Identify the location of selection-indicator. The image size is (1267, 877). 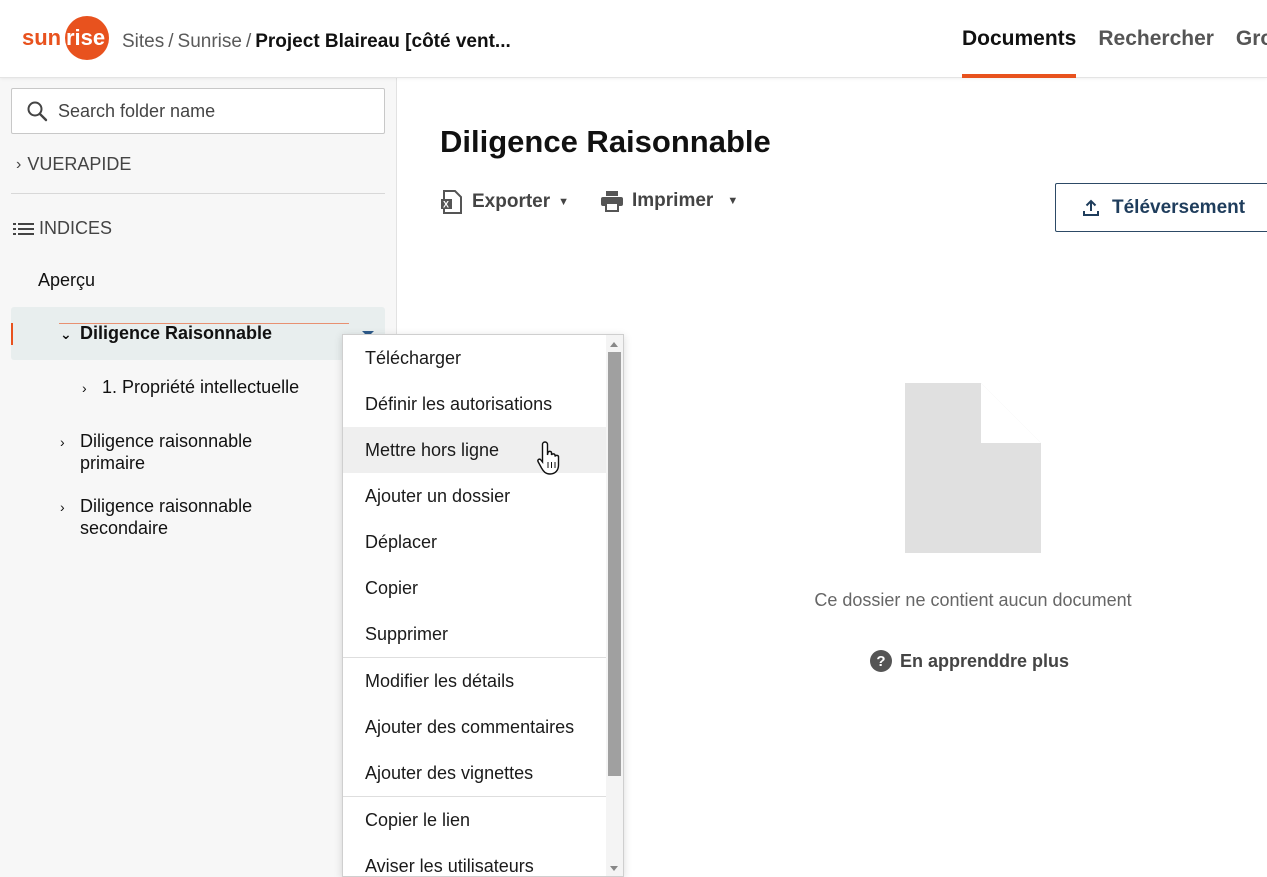
(12, 334).